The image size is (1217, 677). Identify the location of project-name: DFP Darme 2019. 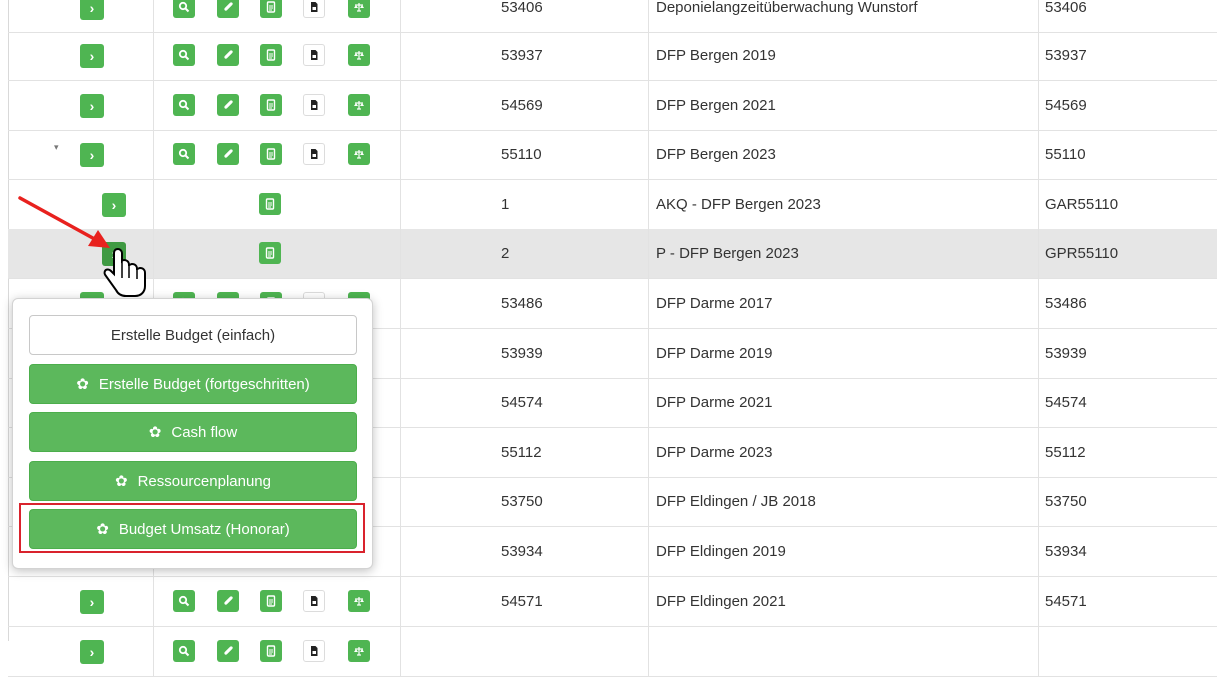
(714, 353).